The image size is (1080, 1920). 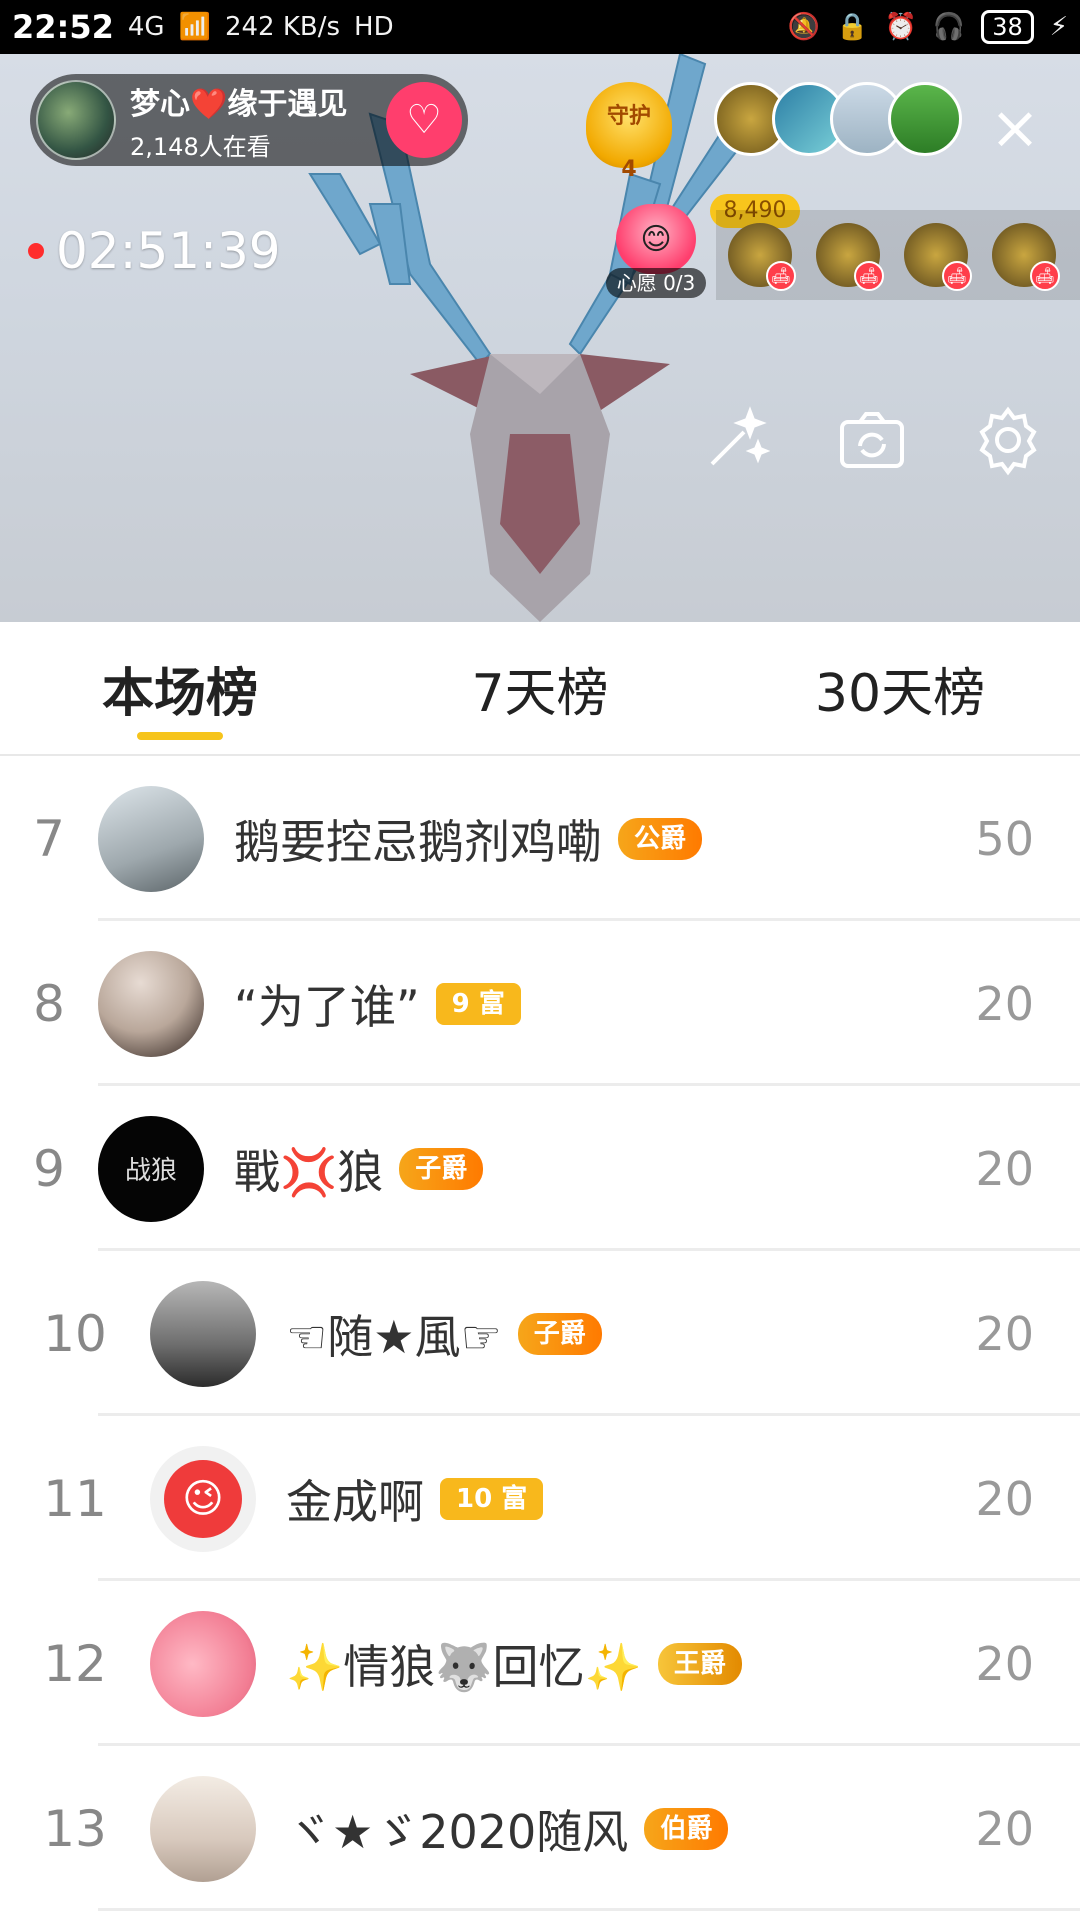 I want to click on lock-icon: 🔒, so click(x=852, y=27).